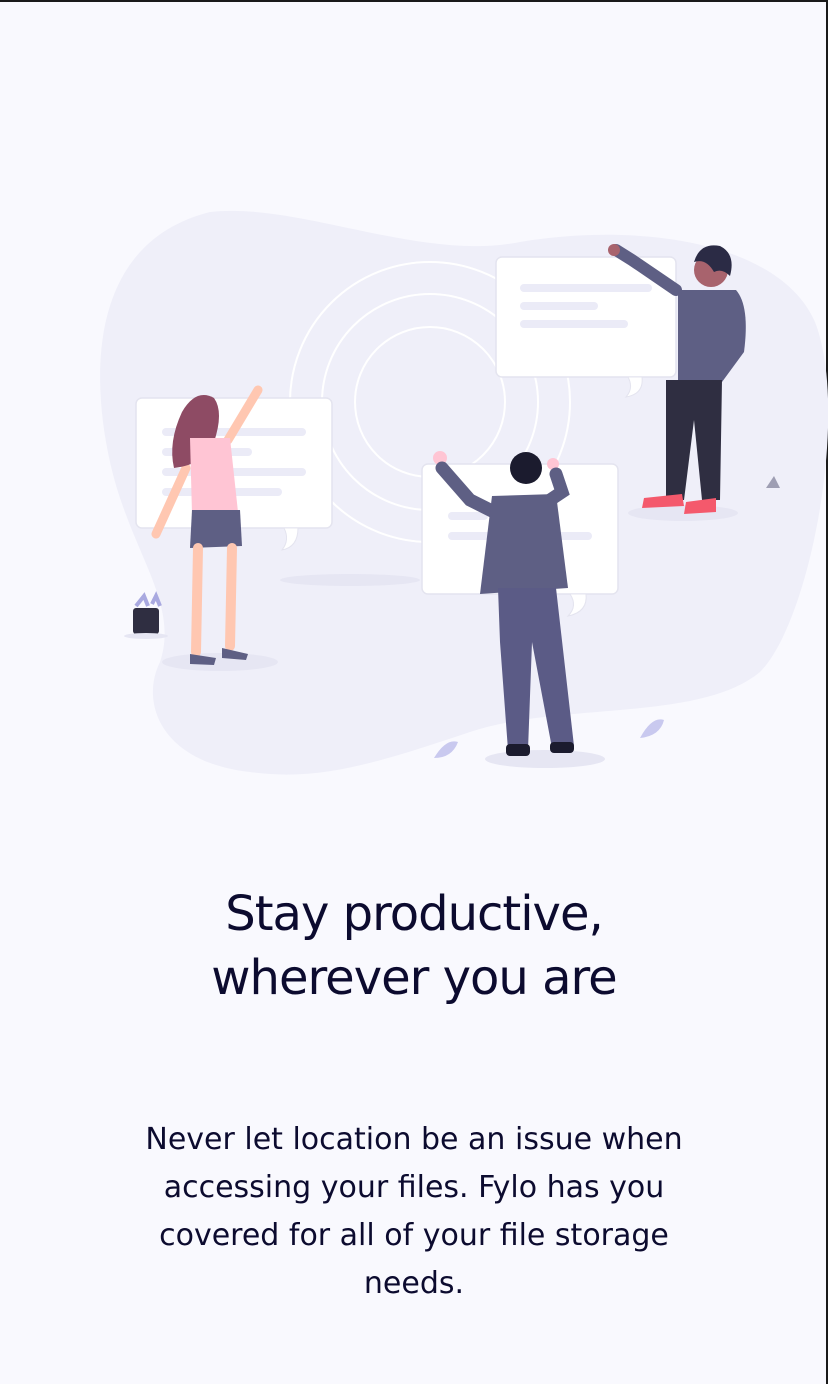 The width and height of the screenshot is (828, 1384). Describe the element at coordinates (414, 946) in the screenshot. I see `headline: Stay productive, wherever you are` at that location.